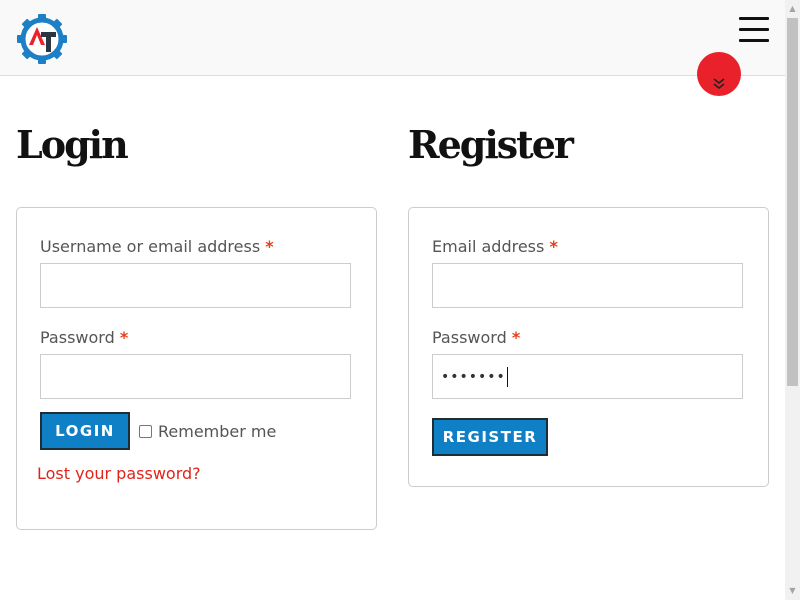 This screenshot has height=600, width=800. I want to click on remember-me-checkbox, so click(145, 431).